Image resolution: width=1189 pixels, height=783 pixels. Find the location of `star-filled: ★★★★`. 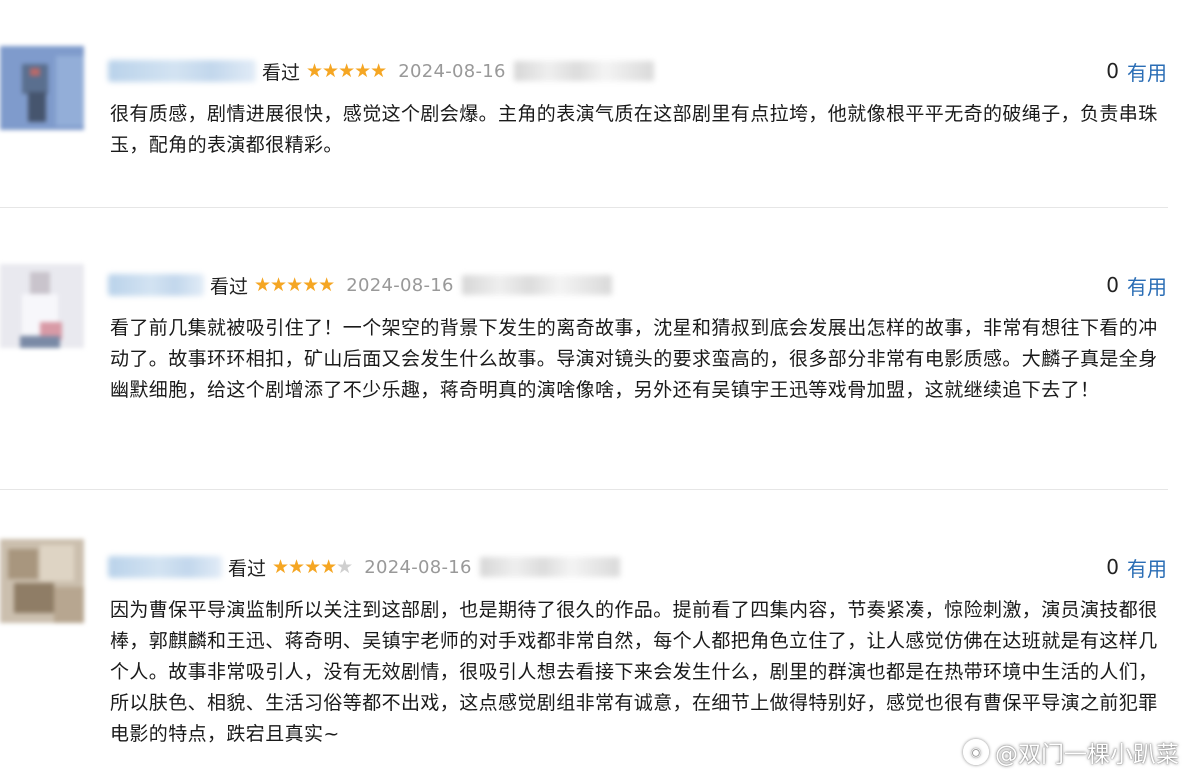

star-filled: ★★★★ is located at coordinates (304, 567).